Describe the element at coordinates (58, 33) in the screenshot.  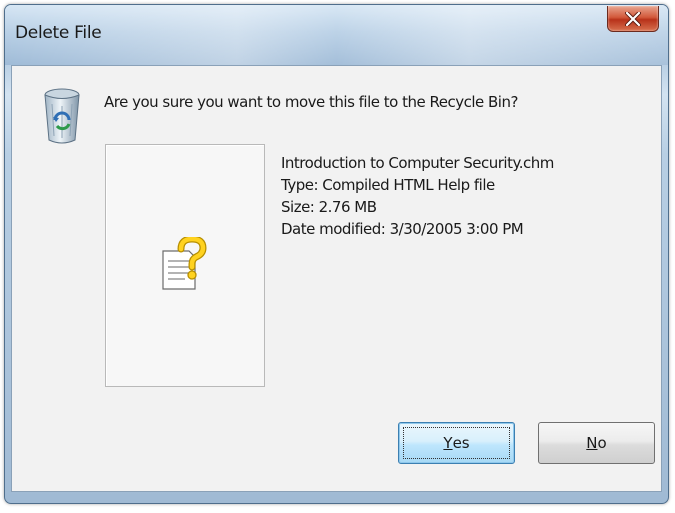
I see `window-title: Delete File` at that location.